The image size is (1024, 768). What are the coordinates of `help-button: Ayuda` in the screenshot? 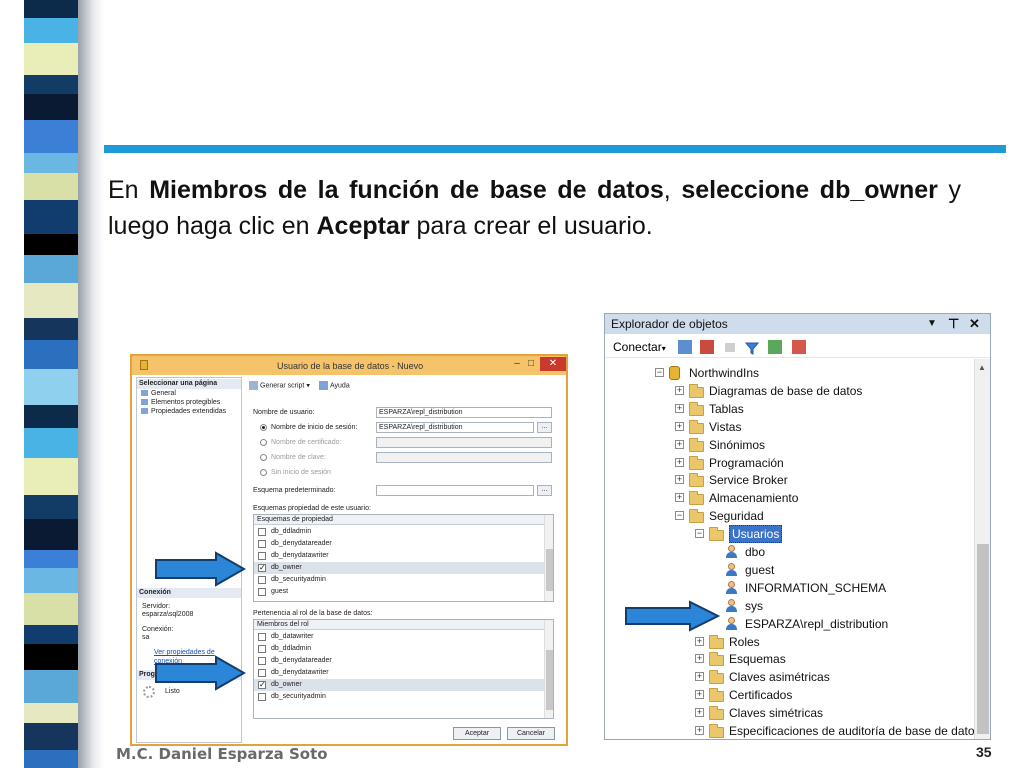 It's located at (334, 385).